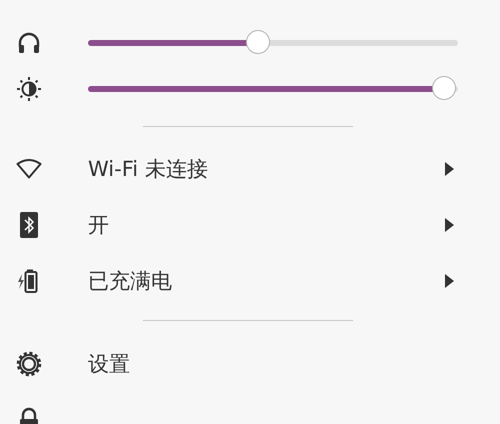 Image resolution: width=500 pixels, height=424 pixels. I want to click on menu-item: 已充满电, so click(250, 281).